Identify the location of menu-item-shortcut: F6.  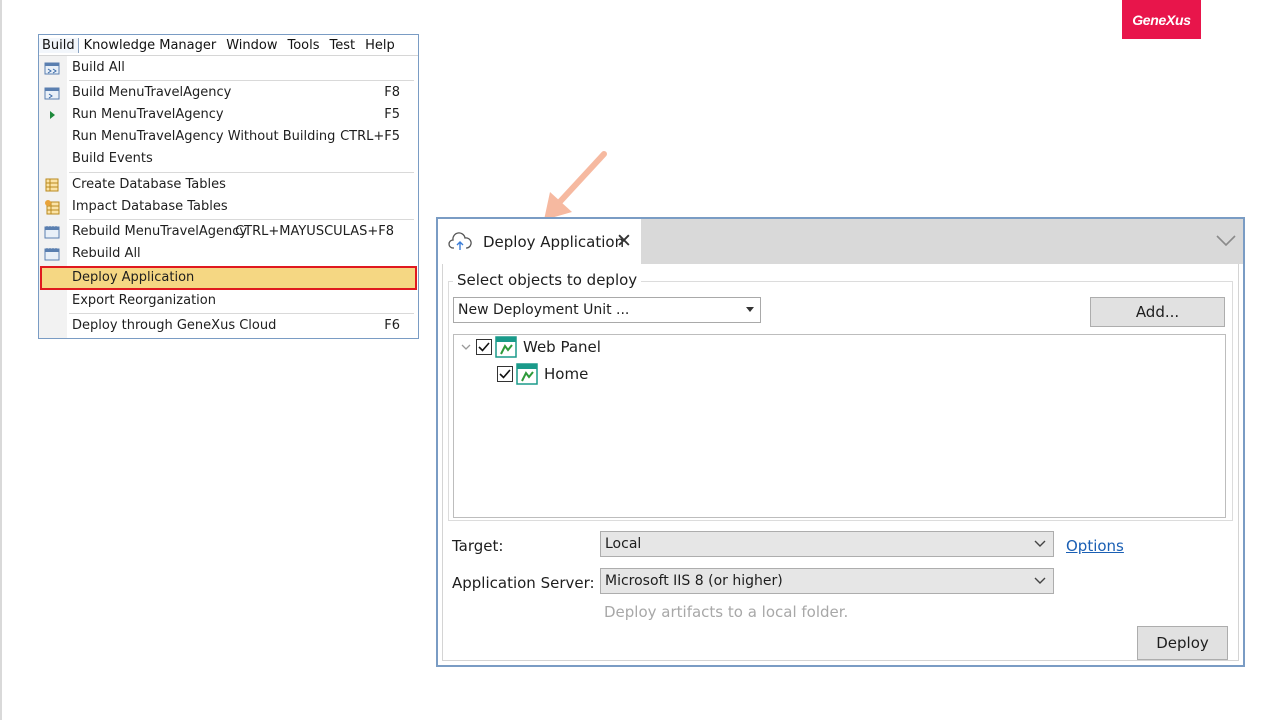
(392, 325).